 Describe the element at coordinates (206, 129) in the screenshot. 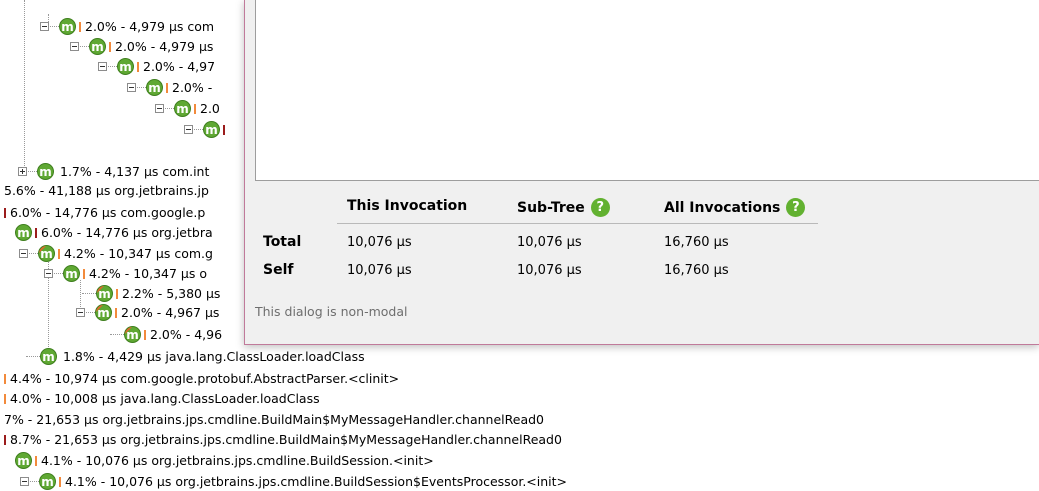

I see `tree-row: m` at that location.